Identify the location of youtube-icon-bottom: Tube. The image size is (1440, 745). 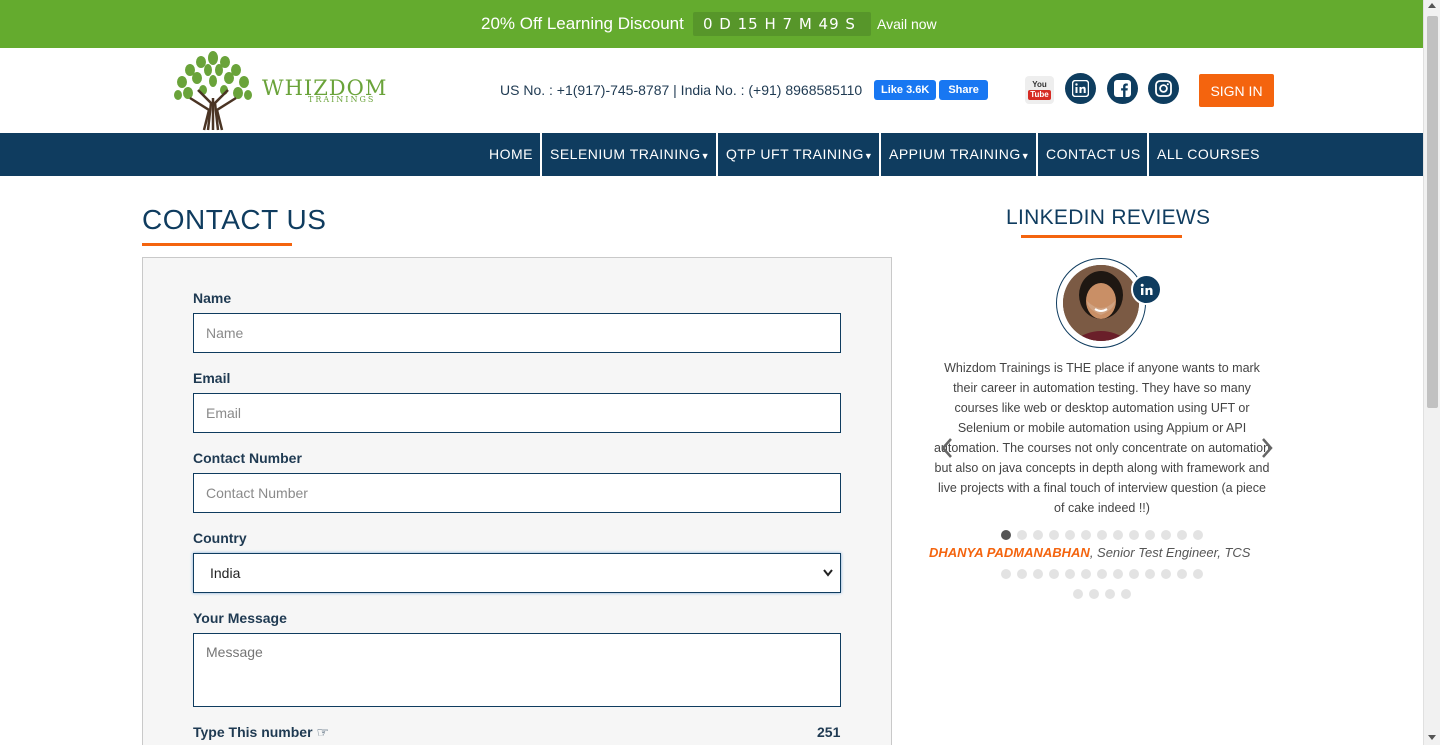
(1039, 95).